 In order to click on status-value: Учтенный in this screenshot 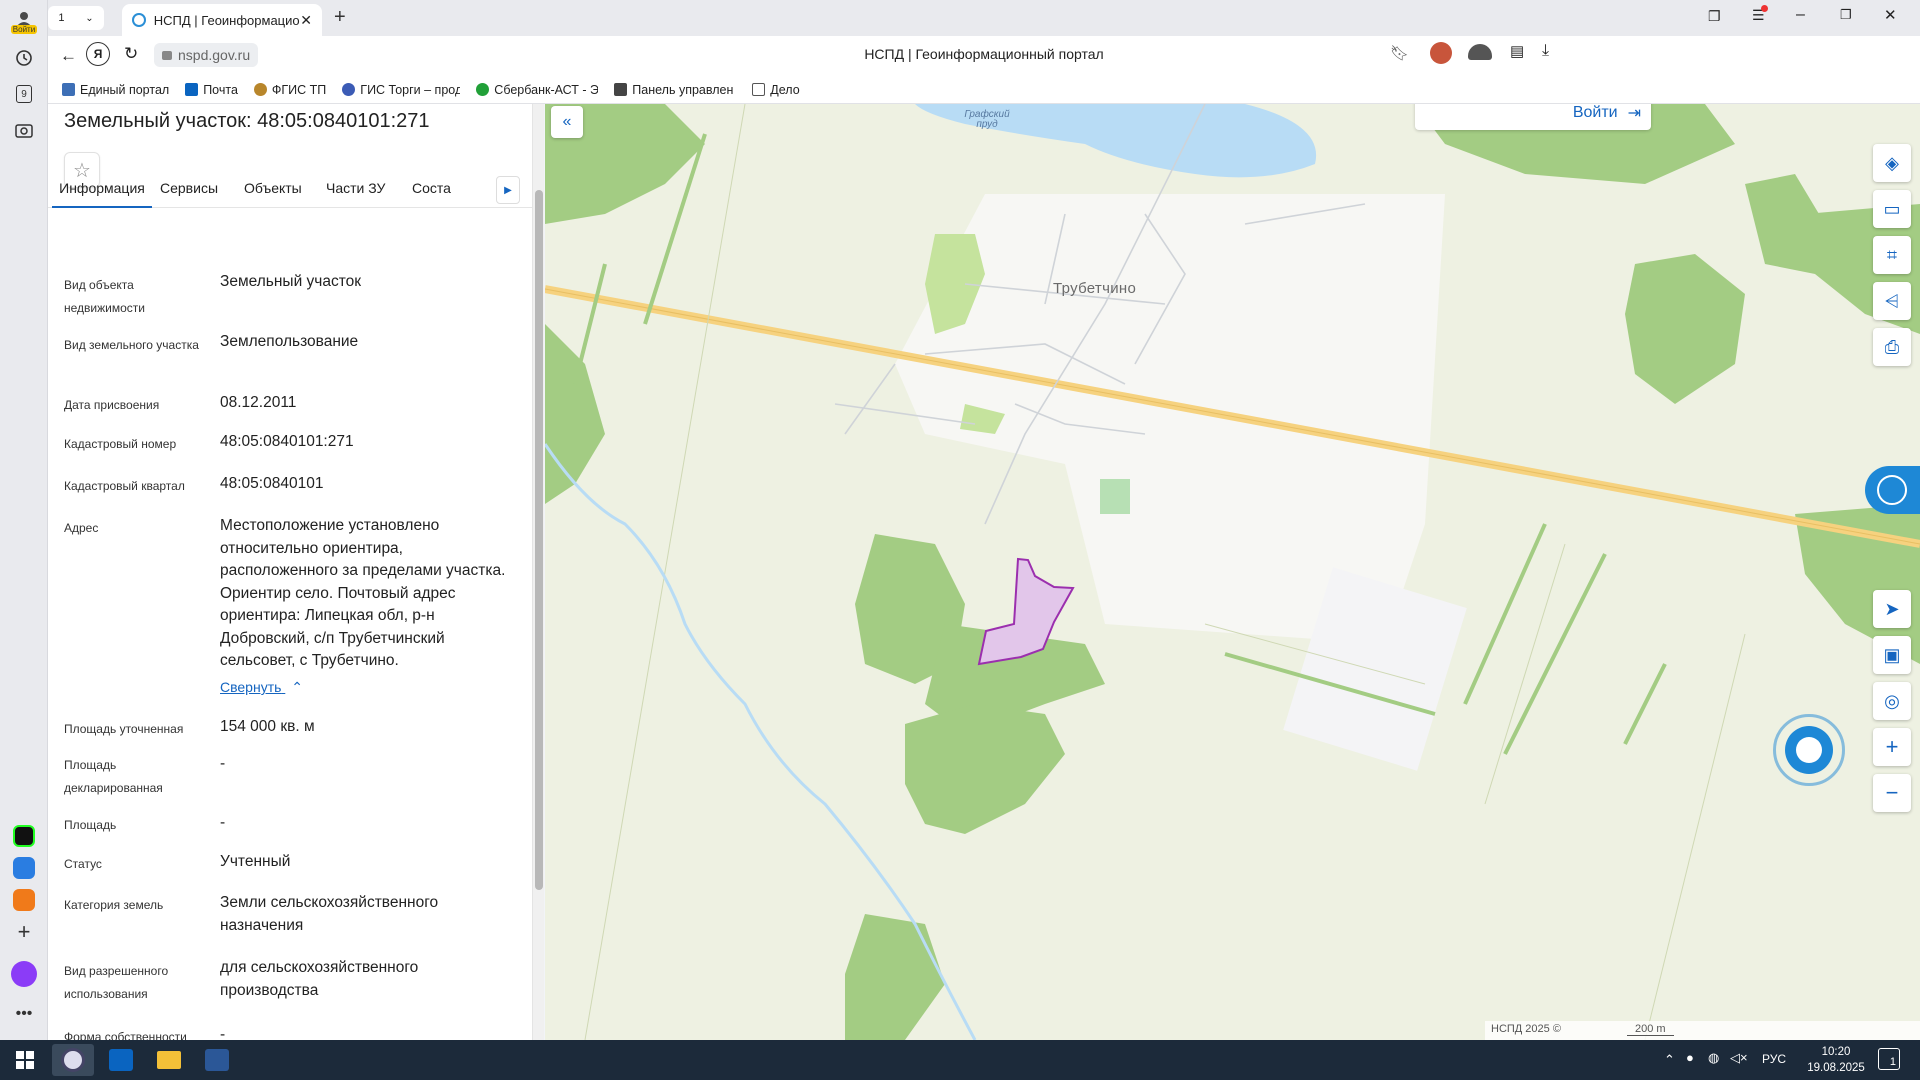, I will do `click(255, 861)`.